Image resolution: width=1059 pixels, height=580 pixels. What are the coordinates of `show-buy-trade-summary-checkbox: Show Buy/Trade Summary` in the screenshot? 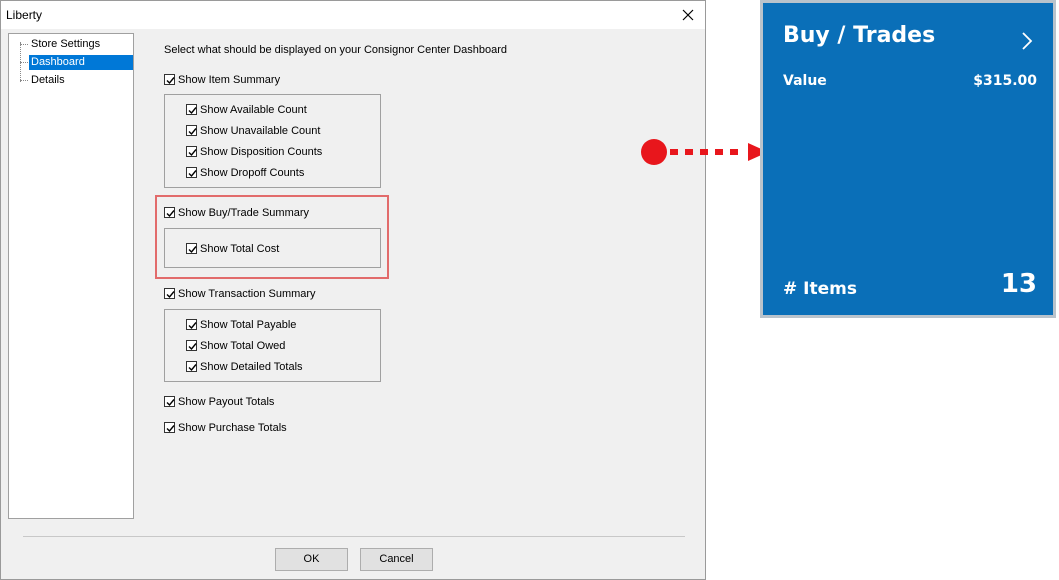 It's located at (236, 212).